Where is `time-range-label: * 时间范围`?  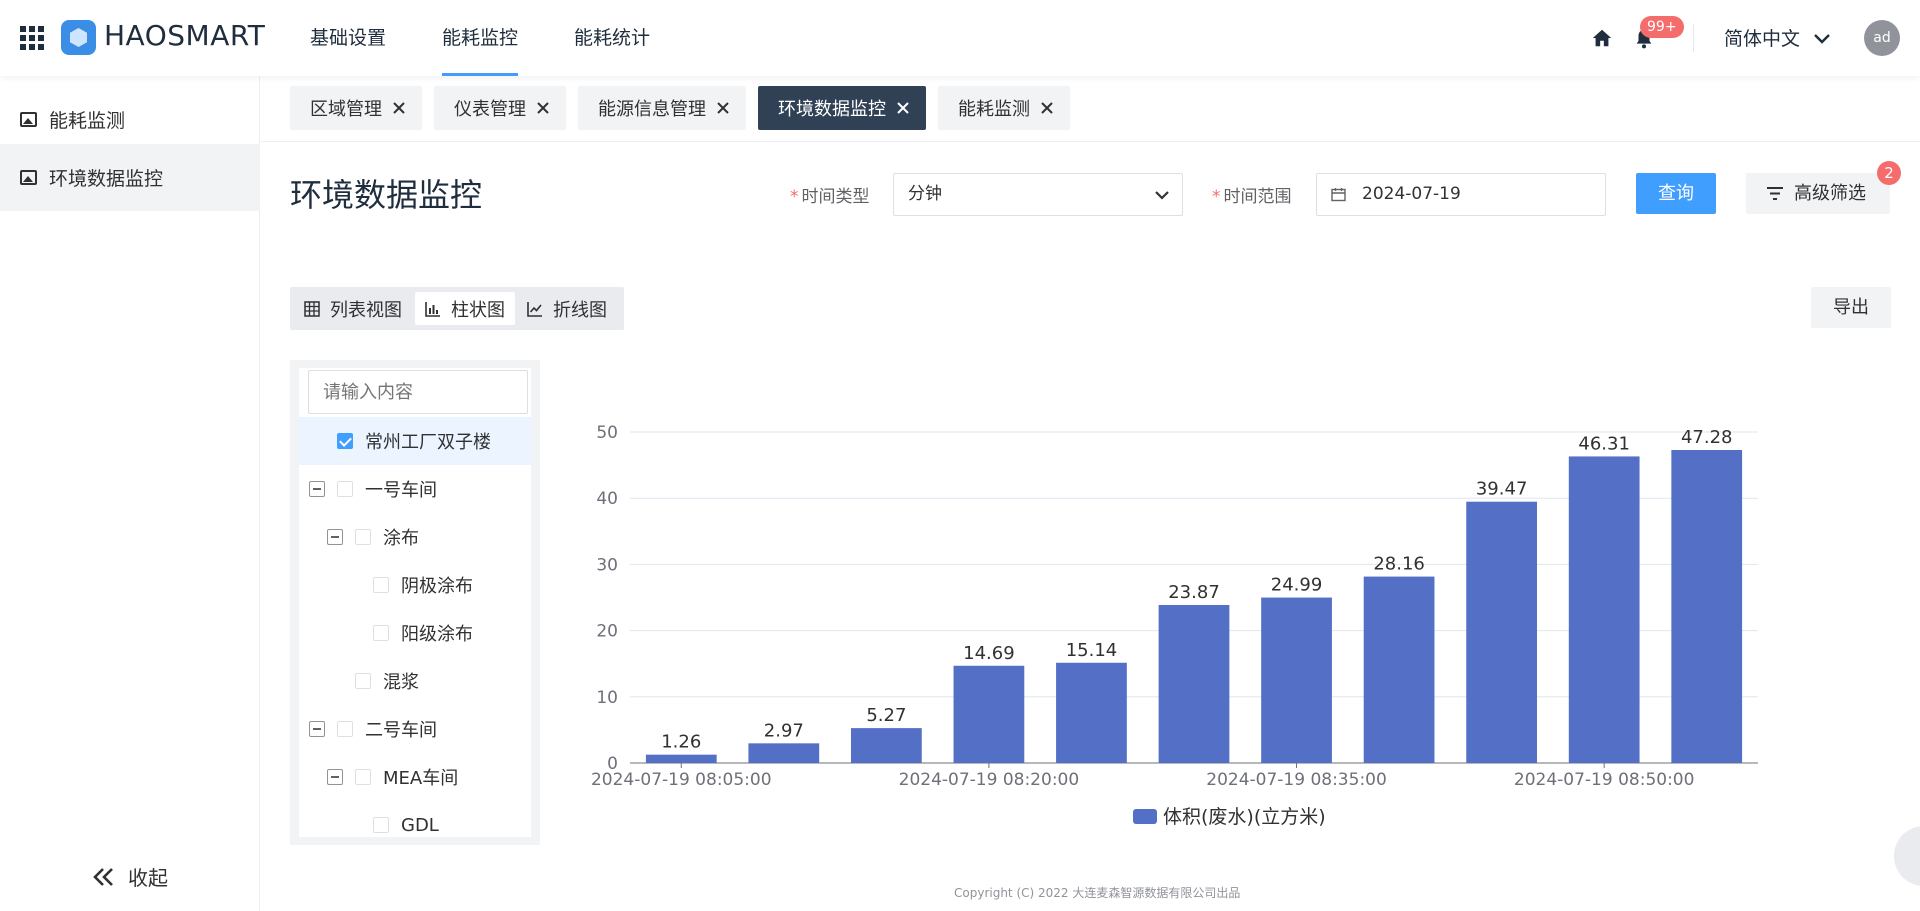 time-range-label: * 时间范围 is located at coordinates (1252, 197).